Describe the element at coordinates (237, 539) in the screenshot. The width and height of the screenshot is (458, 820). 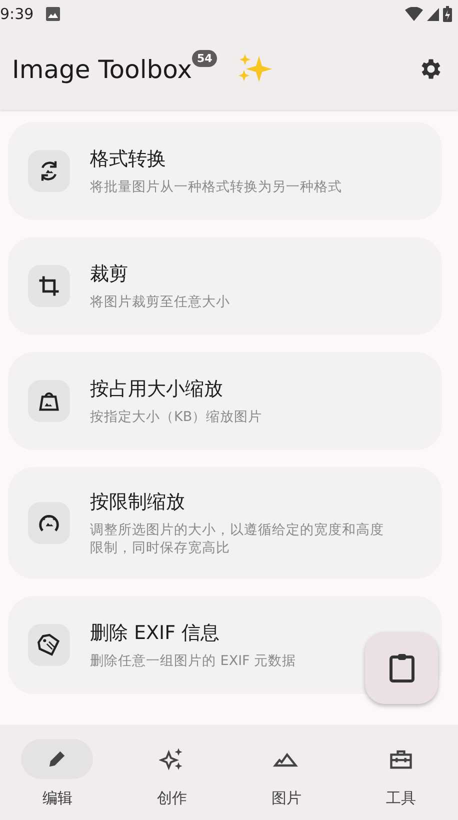
I see `tool-description: 调整所选图片的大小，以遵循给定的宽度和高度限制，同时保存宽高比` at that location.